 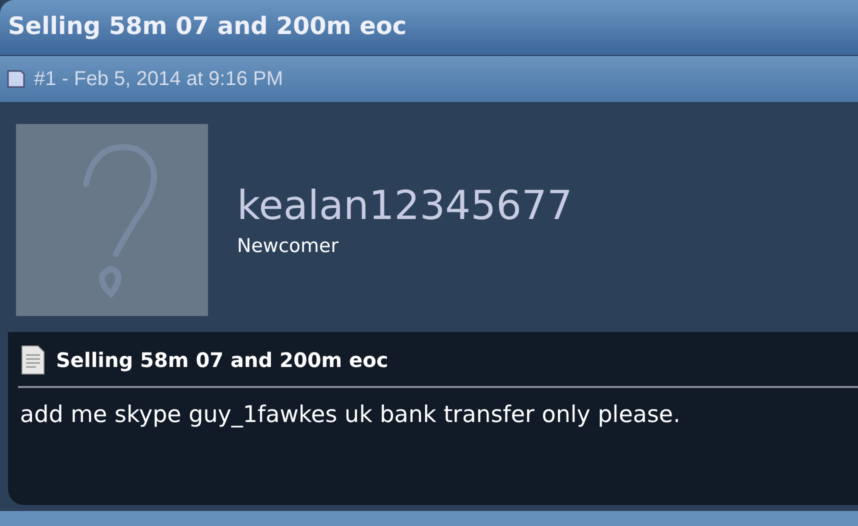 What do you see at coordinates (351, 415) in the screenshot?
I see `post-message: add me skype guy_1fawkes uk bank transfer only please.` at bounding box center [351, 415].